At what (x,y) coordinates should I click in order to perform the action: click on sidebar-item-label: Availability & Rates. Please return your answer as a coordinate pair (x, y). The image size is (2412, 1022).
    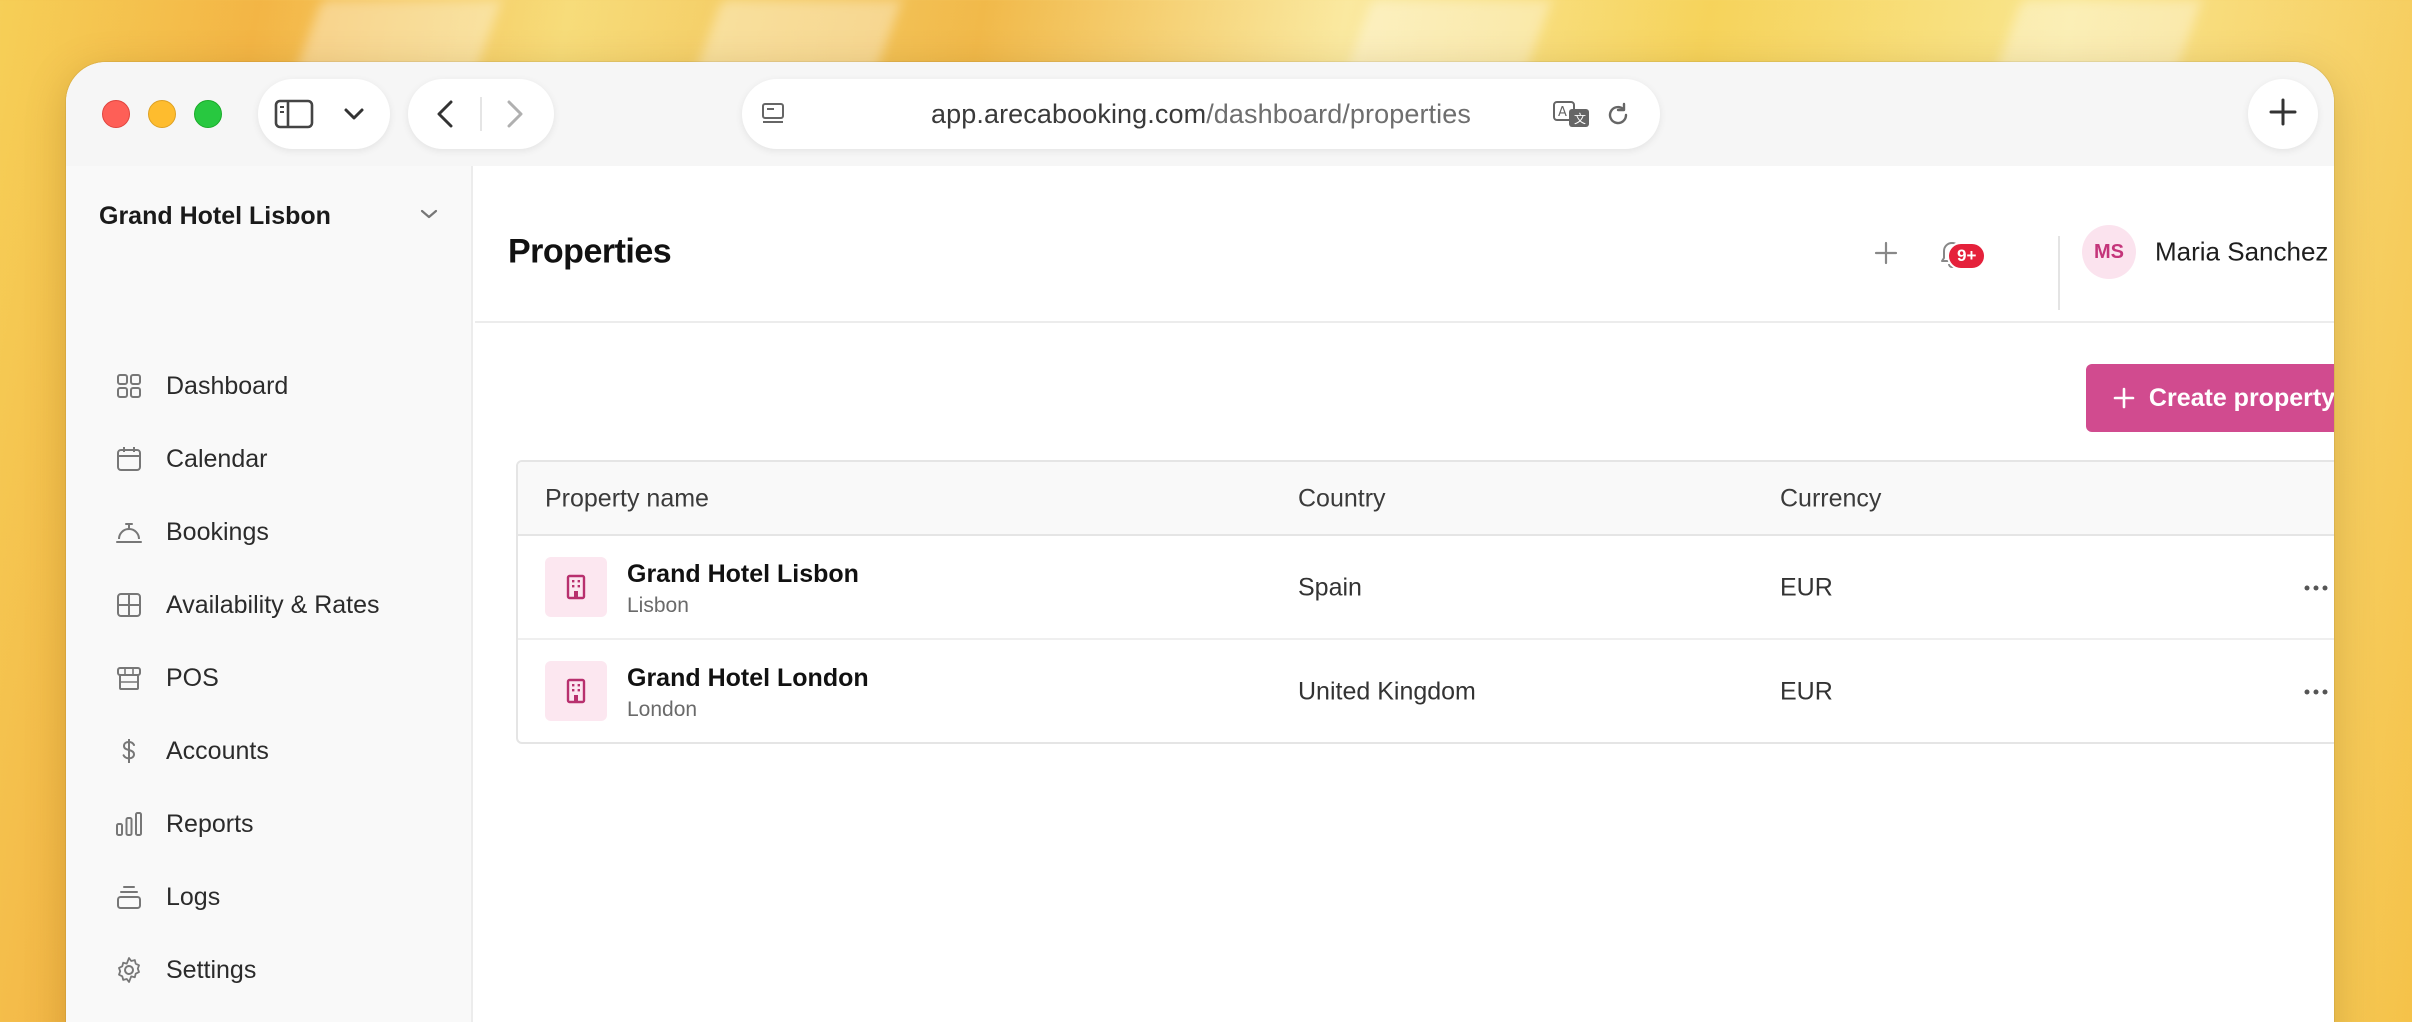
    Looking at the image, I should click on (273, 604).